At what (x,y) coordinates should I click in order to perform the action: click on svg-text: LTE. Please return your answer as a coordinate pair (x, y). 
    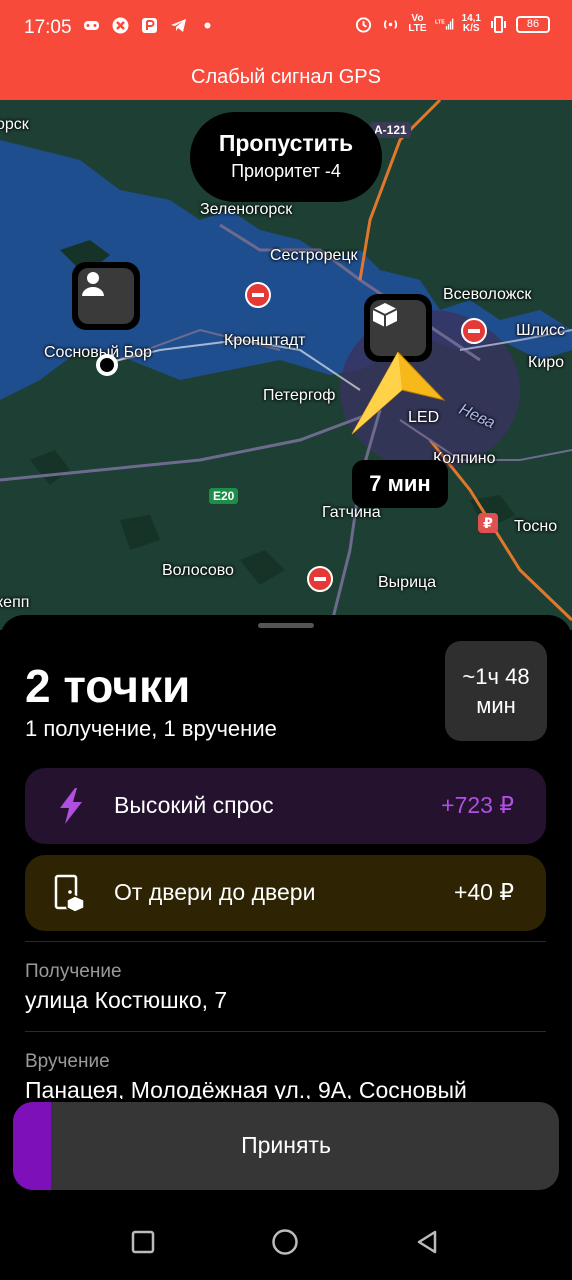
    Looking at the image, I should click on (440, 22).